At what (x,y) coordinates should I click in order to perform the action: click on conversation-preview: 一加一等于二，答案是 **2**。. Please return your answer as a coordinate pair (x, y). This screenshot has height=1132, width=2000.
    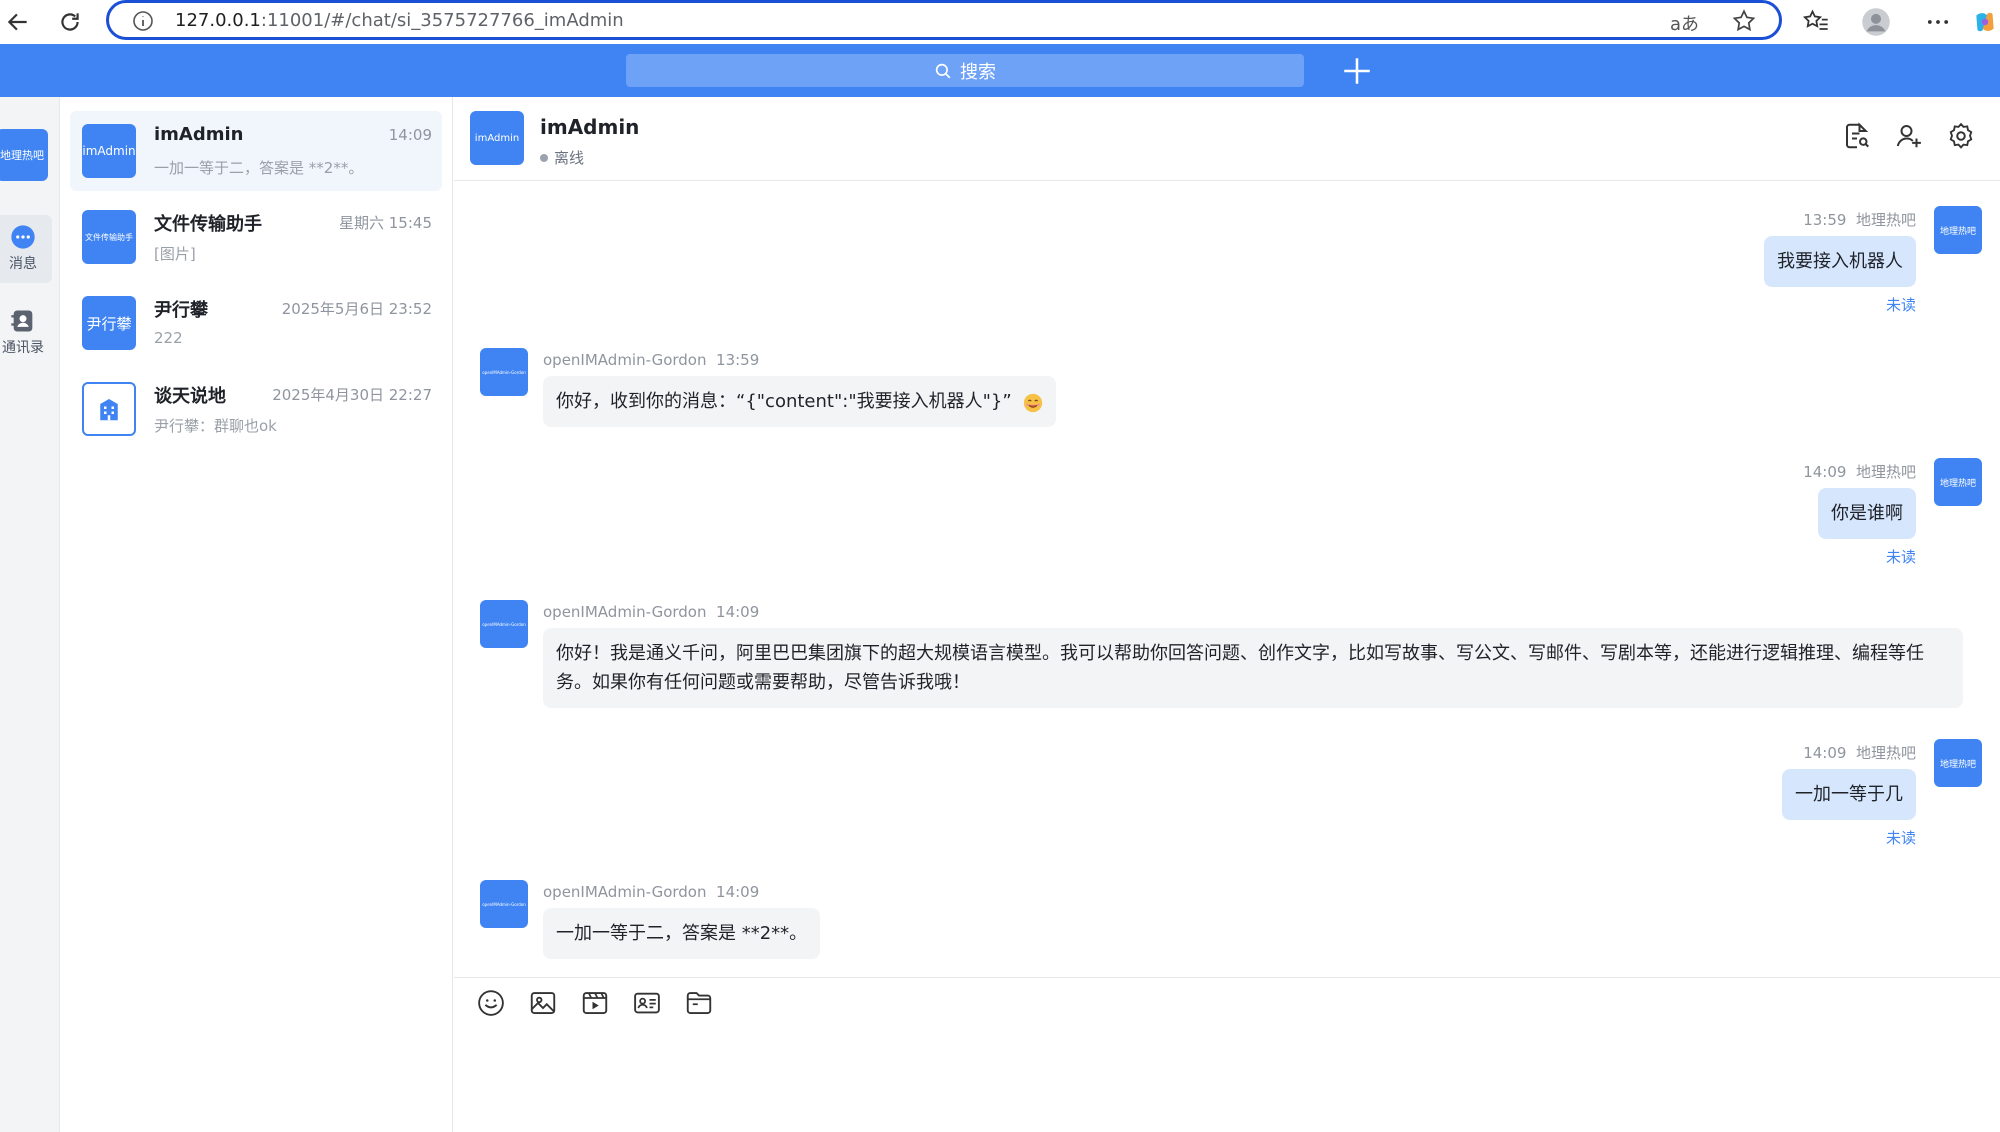
    Looking at the image, I should click on (259, 168).